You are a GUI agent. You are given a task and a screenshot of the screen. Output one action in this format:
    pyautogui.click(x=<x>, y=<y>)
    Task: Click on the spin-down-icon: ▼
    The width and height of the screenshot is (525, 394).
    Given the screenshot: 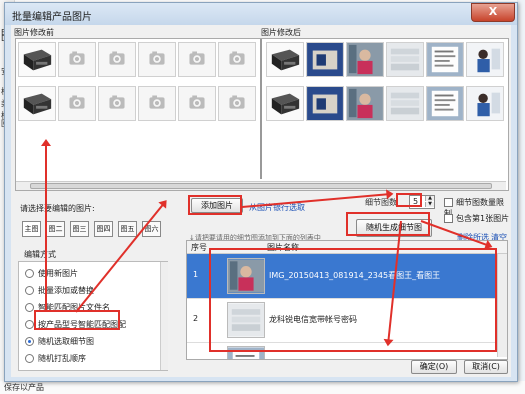 What is the action you would take?
    pyautogui.click(x=429, y=204)
    